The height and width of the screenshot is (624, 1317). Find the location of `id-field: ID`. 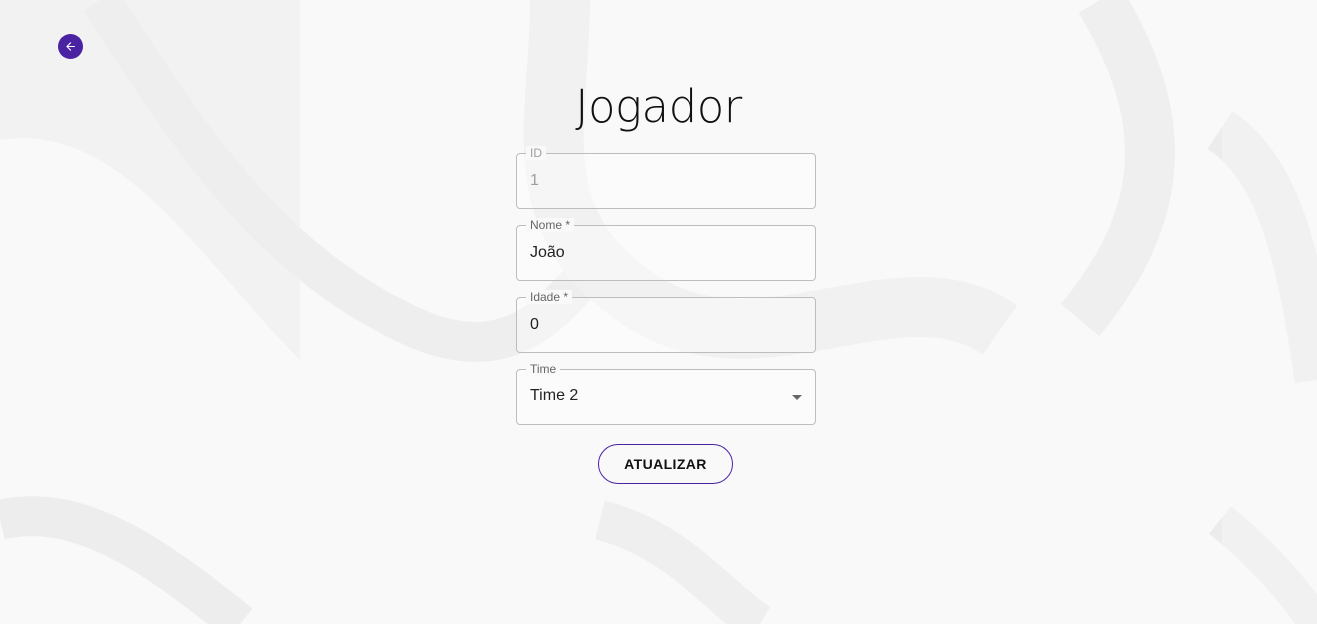

id-field: ID is located at coordinates (666, 177).